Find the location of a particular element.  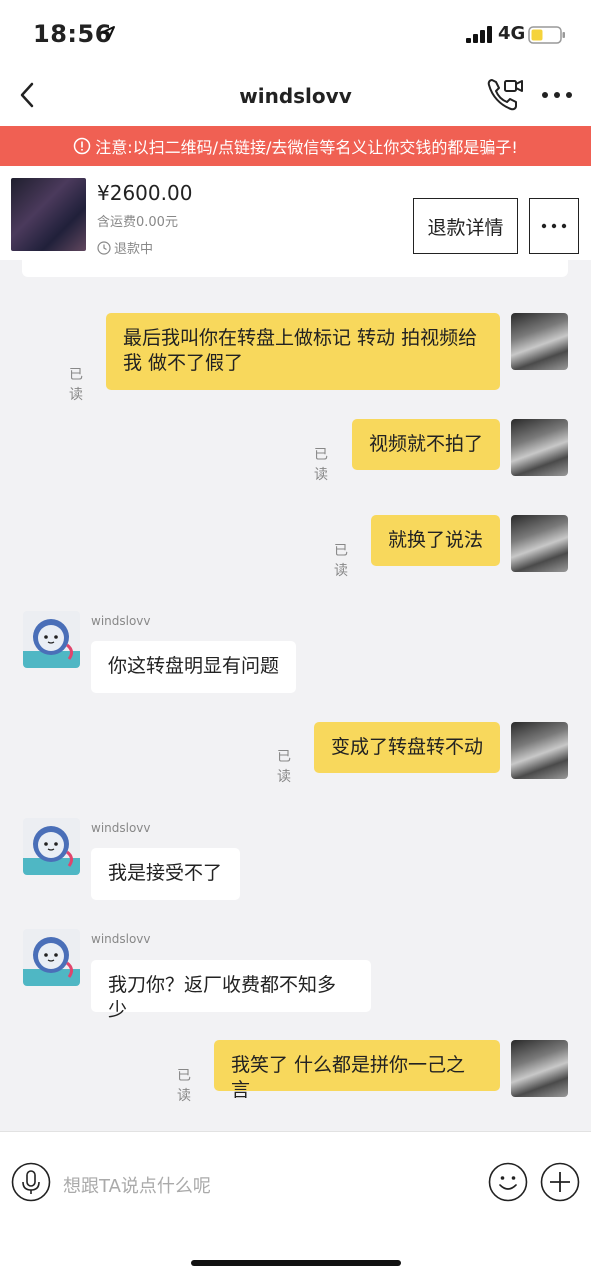

chat-input-bar: 想跟TA说点什么呢 is located at coordinates (295, 1181).